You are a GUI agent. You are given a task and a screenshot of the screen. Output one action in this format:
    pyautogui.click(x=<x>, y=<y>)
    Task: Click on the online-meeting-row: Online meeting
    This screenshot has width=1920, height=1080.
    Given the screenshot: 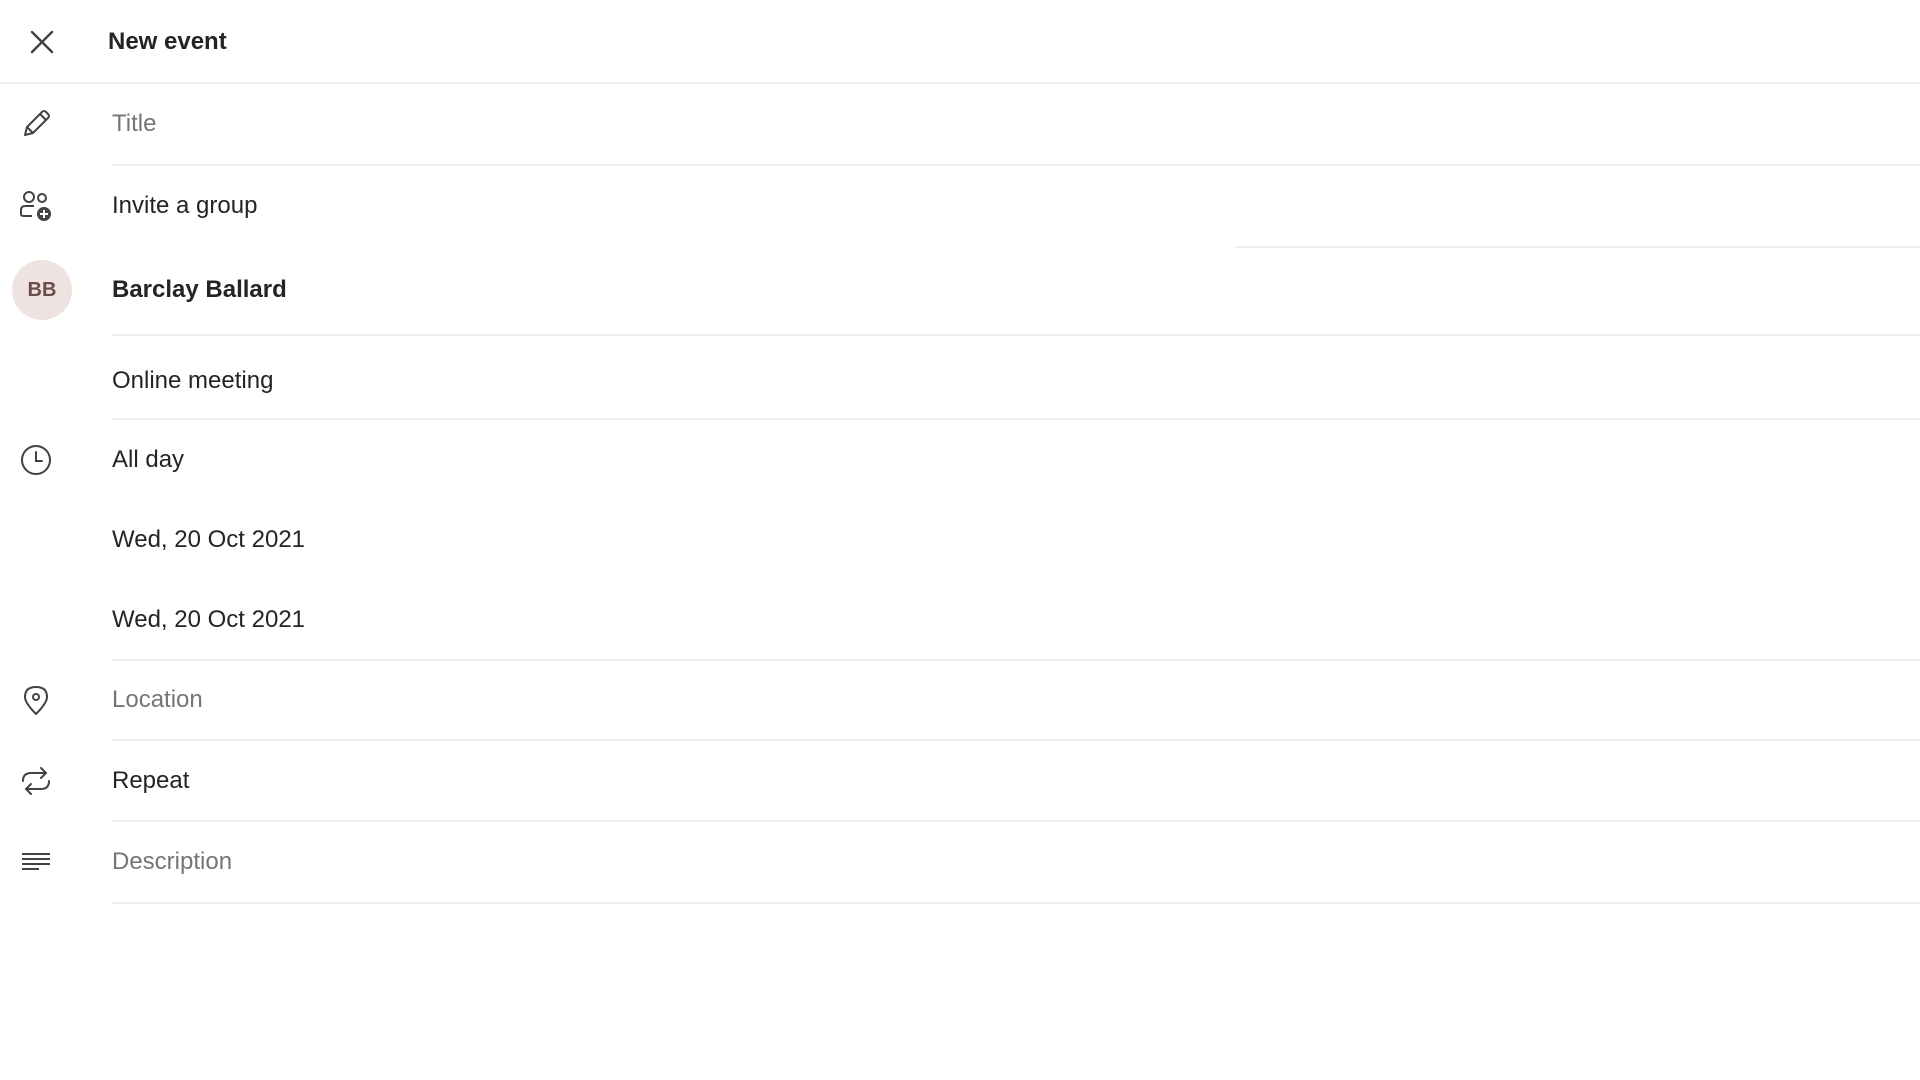 What is the action you would take?
    pyautogui.click(x=960, y=381)
    